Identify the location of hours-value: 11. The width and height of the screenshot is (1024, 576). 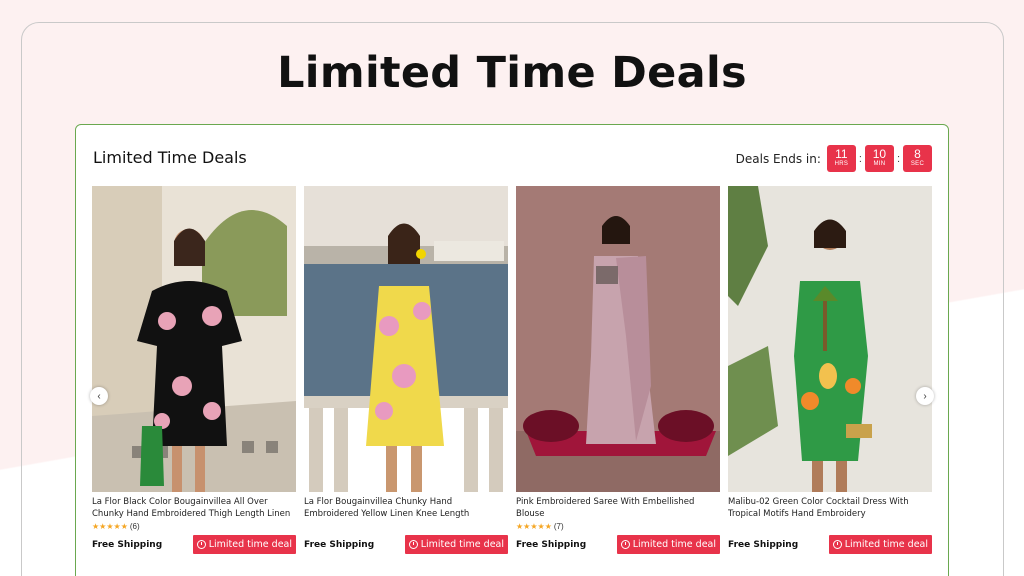
(841, 154).